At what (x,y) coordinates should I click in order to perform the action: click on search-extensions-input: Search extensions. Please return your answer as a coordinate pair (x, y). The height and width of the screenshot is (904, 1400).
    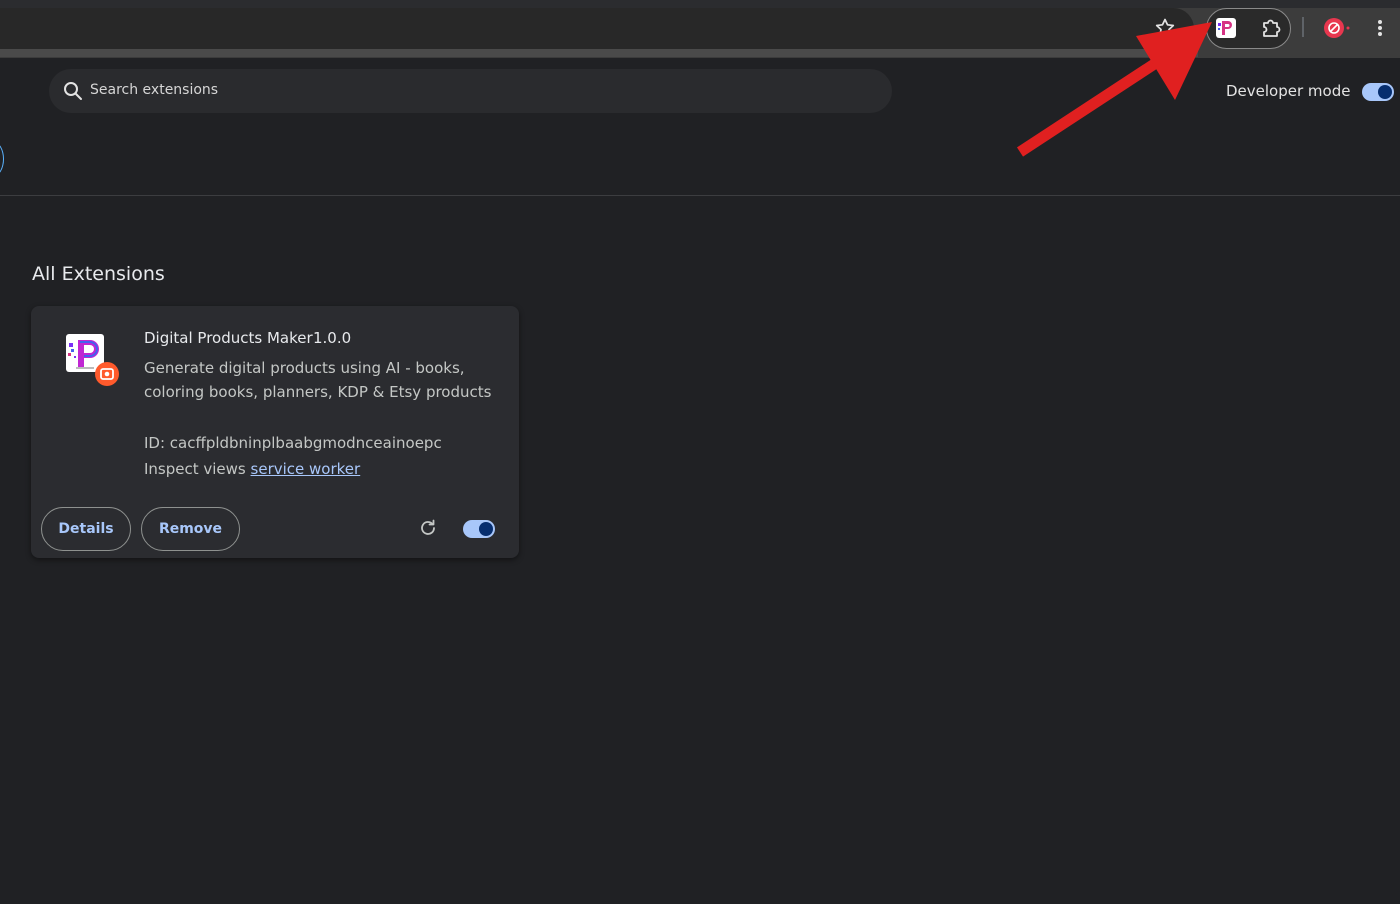
    Looking at the image, I should click on (470, 91).